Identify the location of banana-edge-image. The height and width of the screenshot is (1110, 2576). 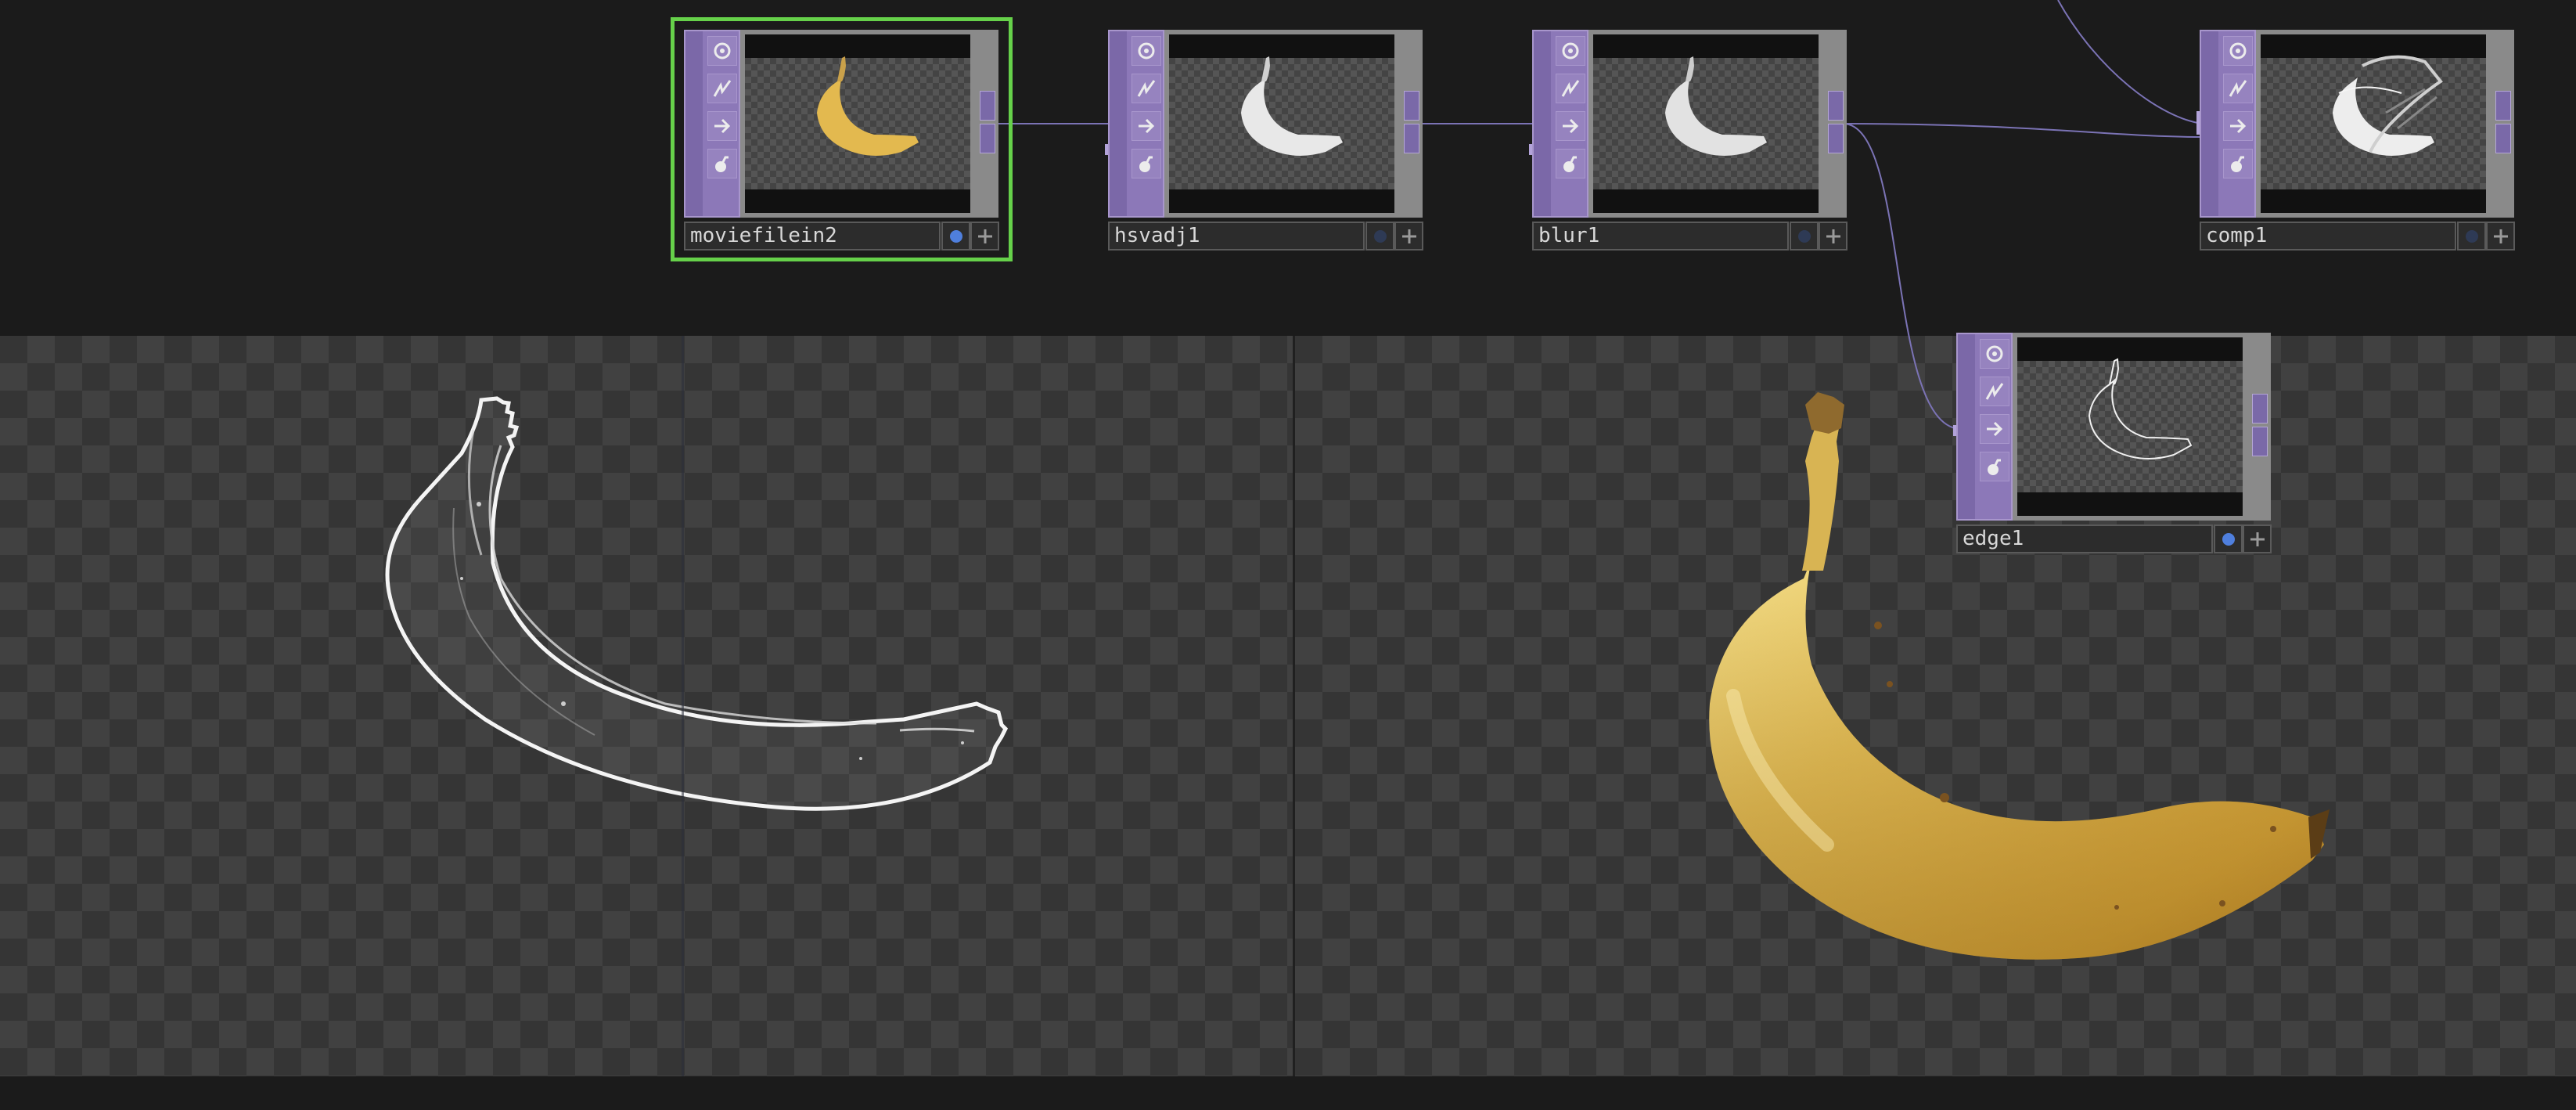
(697, 603).